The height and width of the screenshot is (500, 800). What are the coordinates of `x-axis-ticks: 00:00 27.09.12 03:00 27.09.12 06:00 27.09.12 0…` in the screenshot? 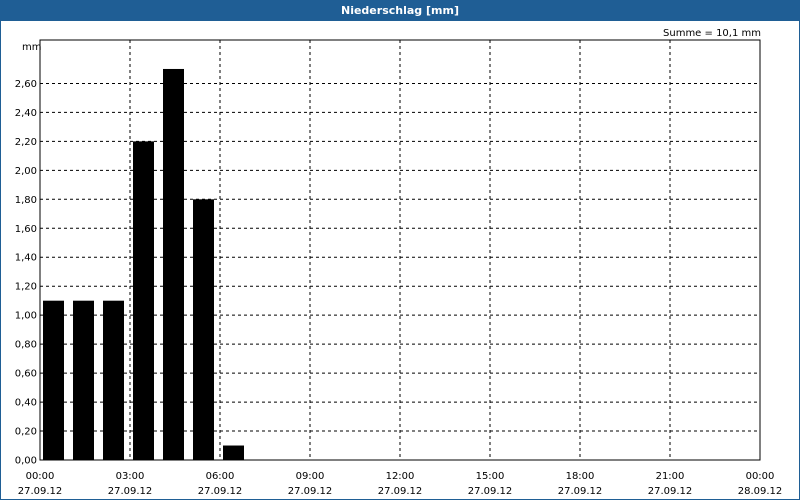 It's located at (400, 484).